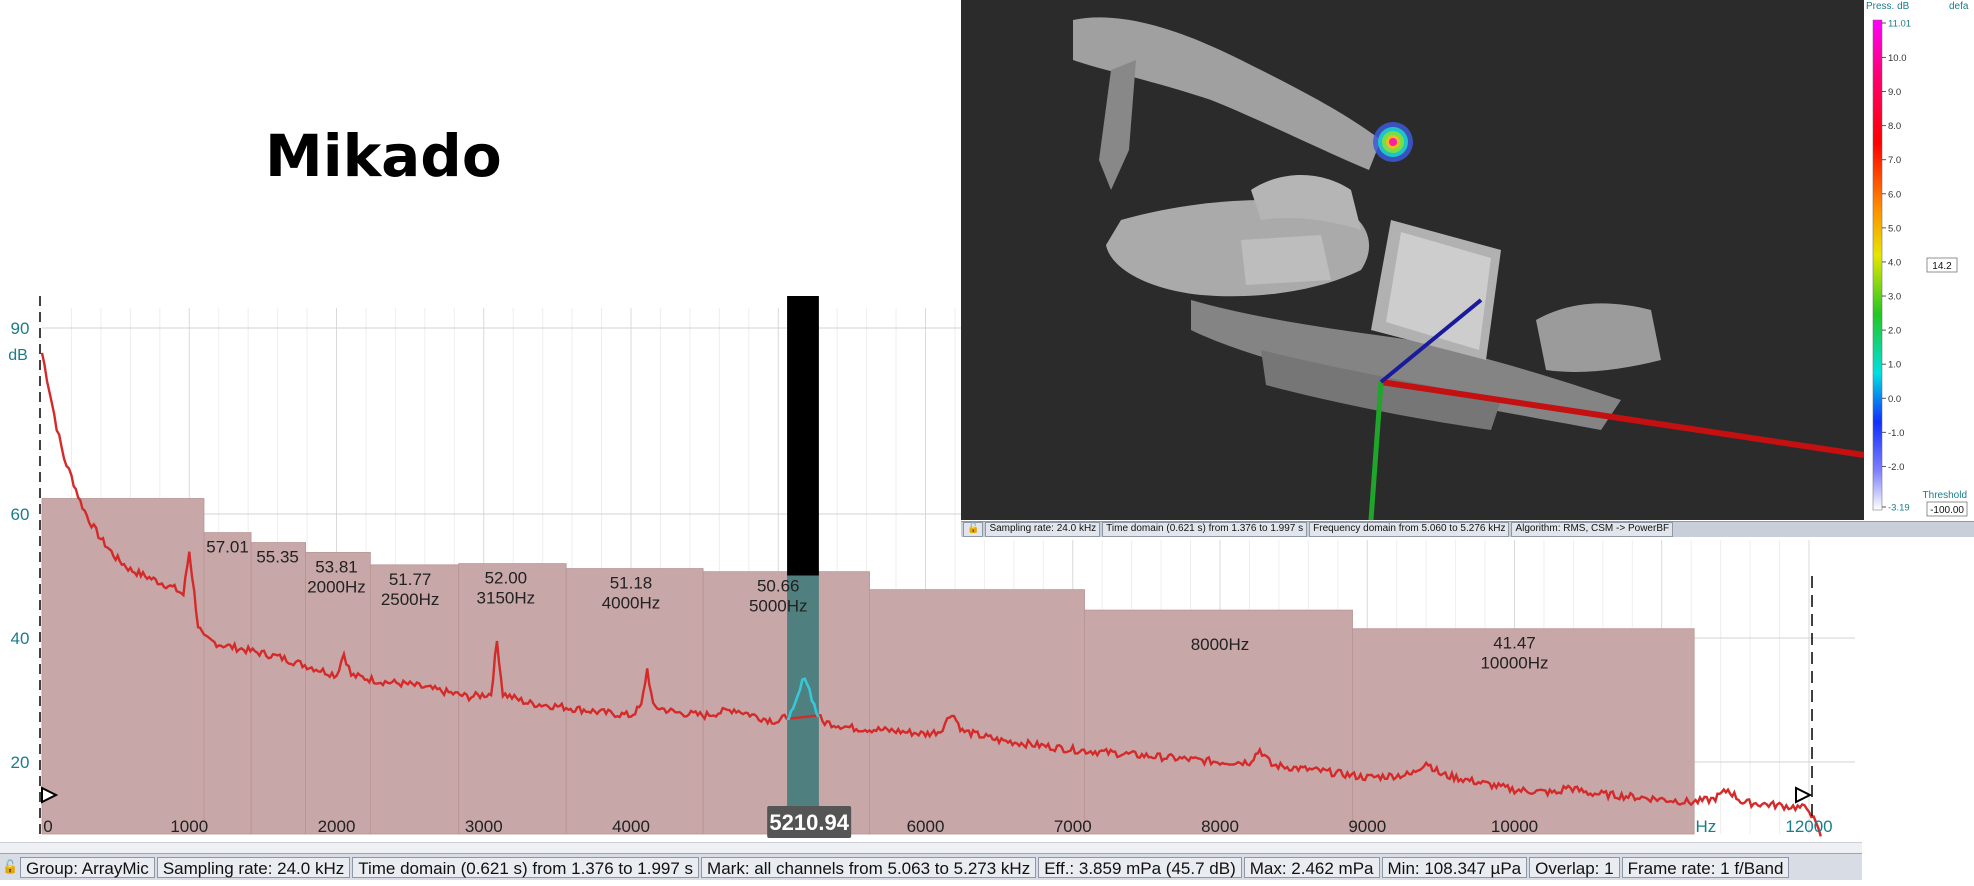  I want to click on cursor-bar, so click(803, 436).